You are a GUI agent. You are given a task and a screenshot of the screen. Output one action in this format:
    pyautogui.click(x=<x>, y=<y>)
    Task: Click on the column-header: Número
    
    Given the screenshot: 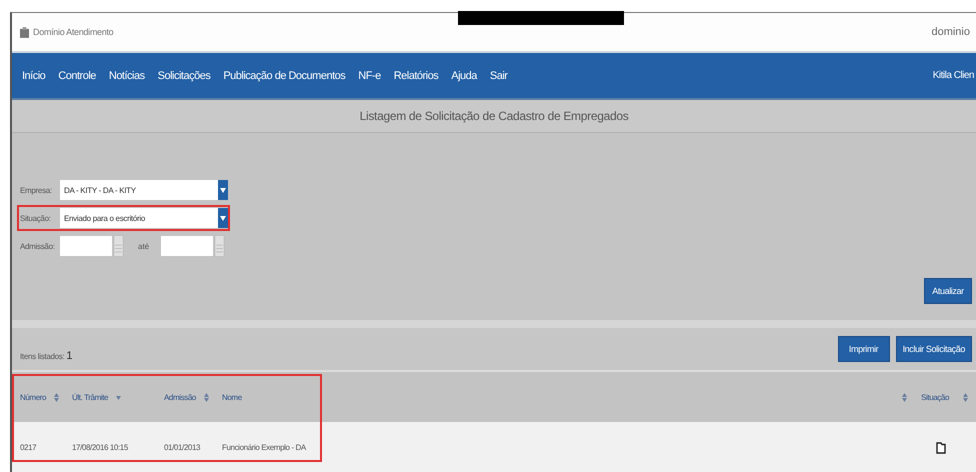 What is the action you would take?
    pyautogui.click(x=33, y=397)
    